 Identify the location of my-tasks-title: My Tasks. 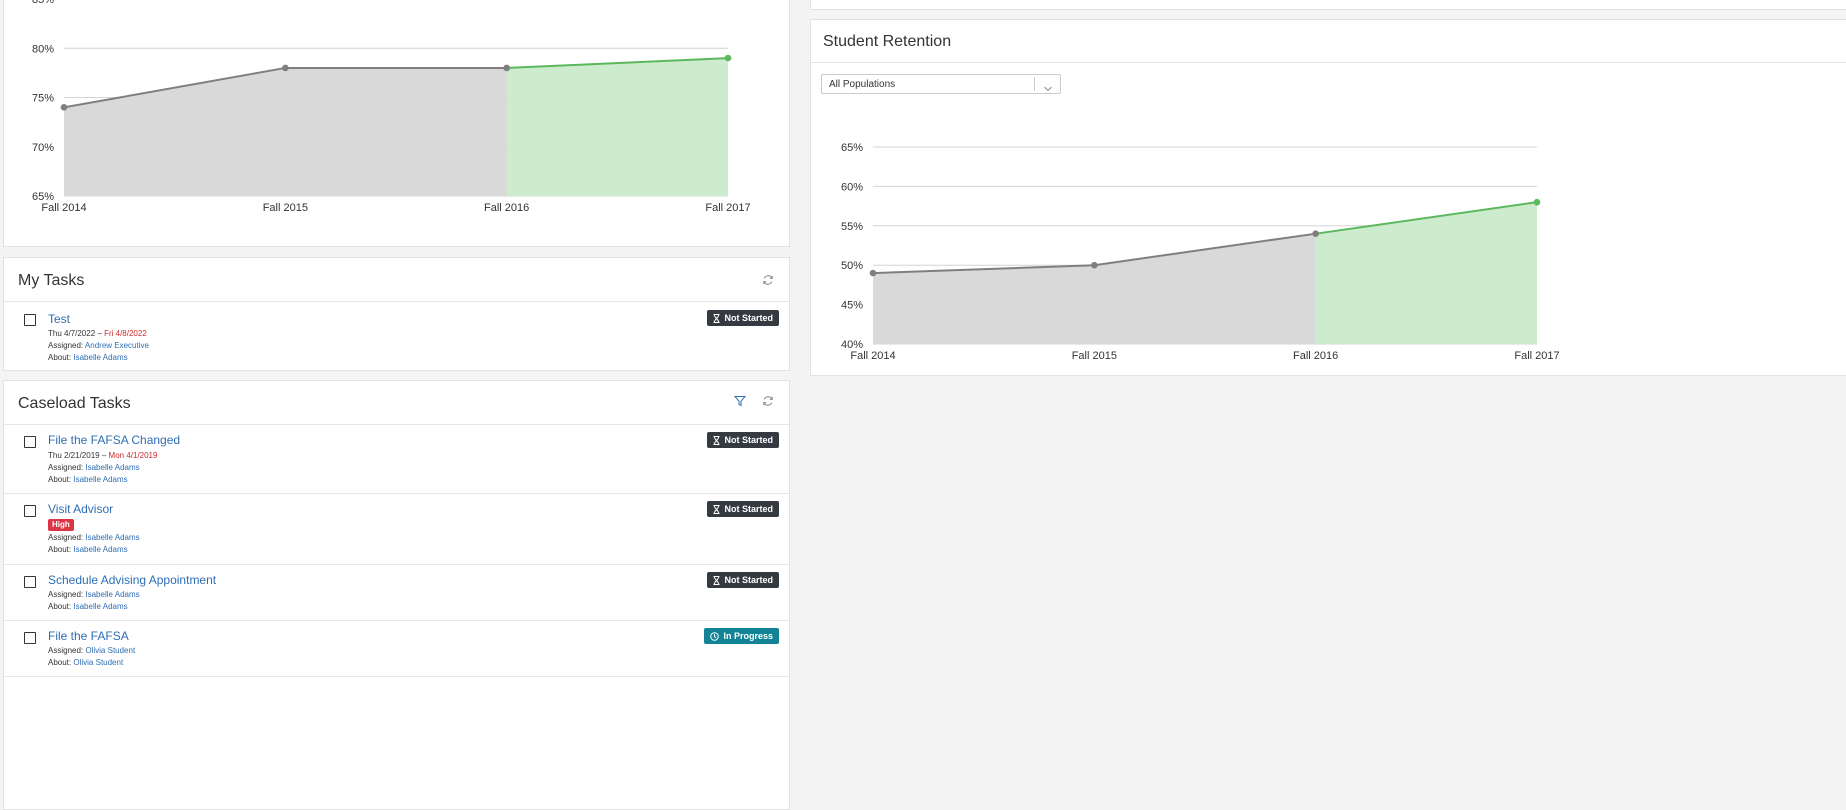
(51, 280).